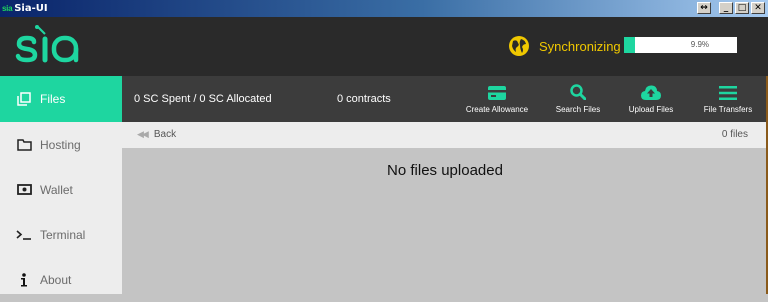  What do you see at coordinates (728, 109) in the screenshot?
I see `file-transfers-label: File Transfers` at bounding box center [728, 109].